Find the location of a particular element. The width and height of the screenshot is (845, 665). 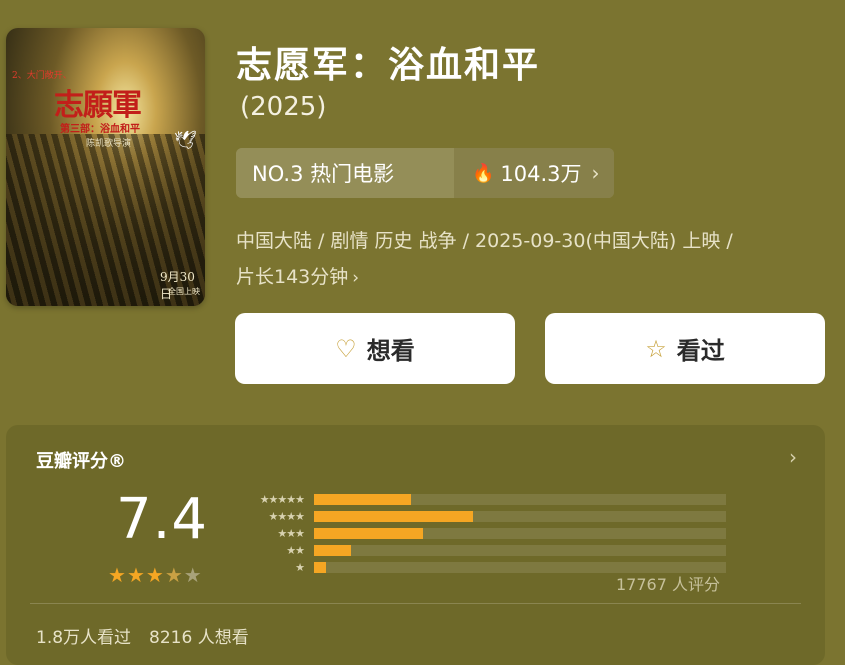

seen-label: 看过 is located at coordinates (700, 351).